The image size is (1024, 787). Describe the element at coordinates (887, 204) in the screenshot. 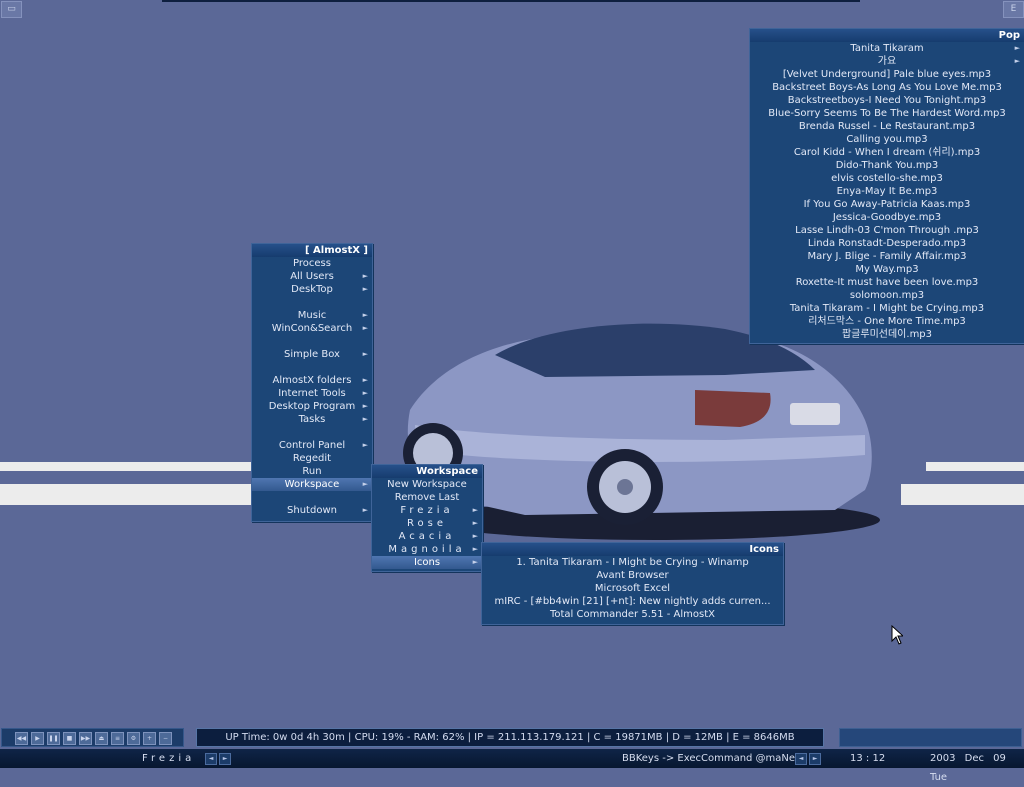

I see `menu-item-song: If You Go Away-Patricia Kaas.mp3` at that location.